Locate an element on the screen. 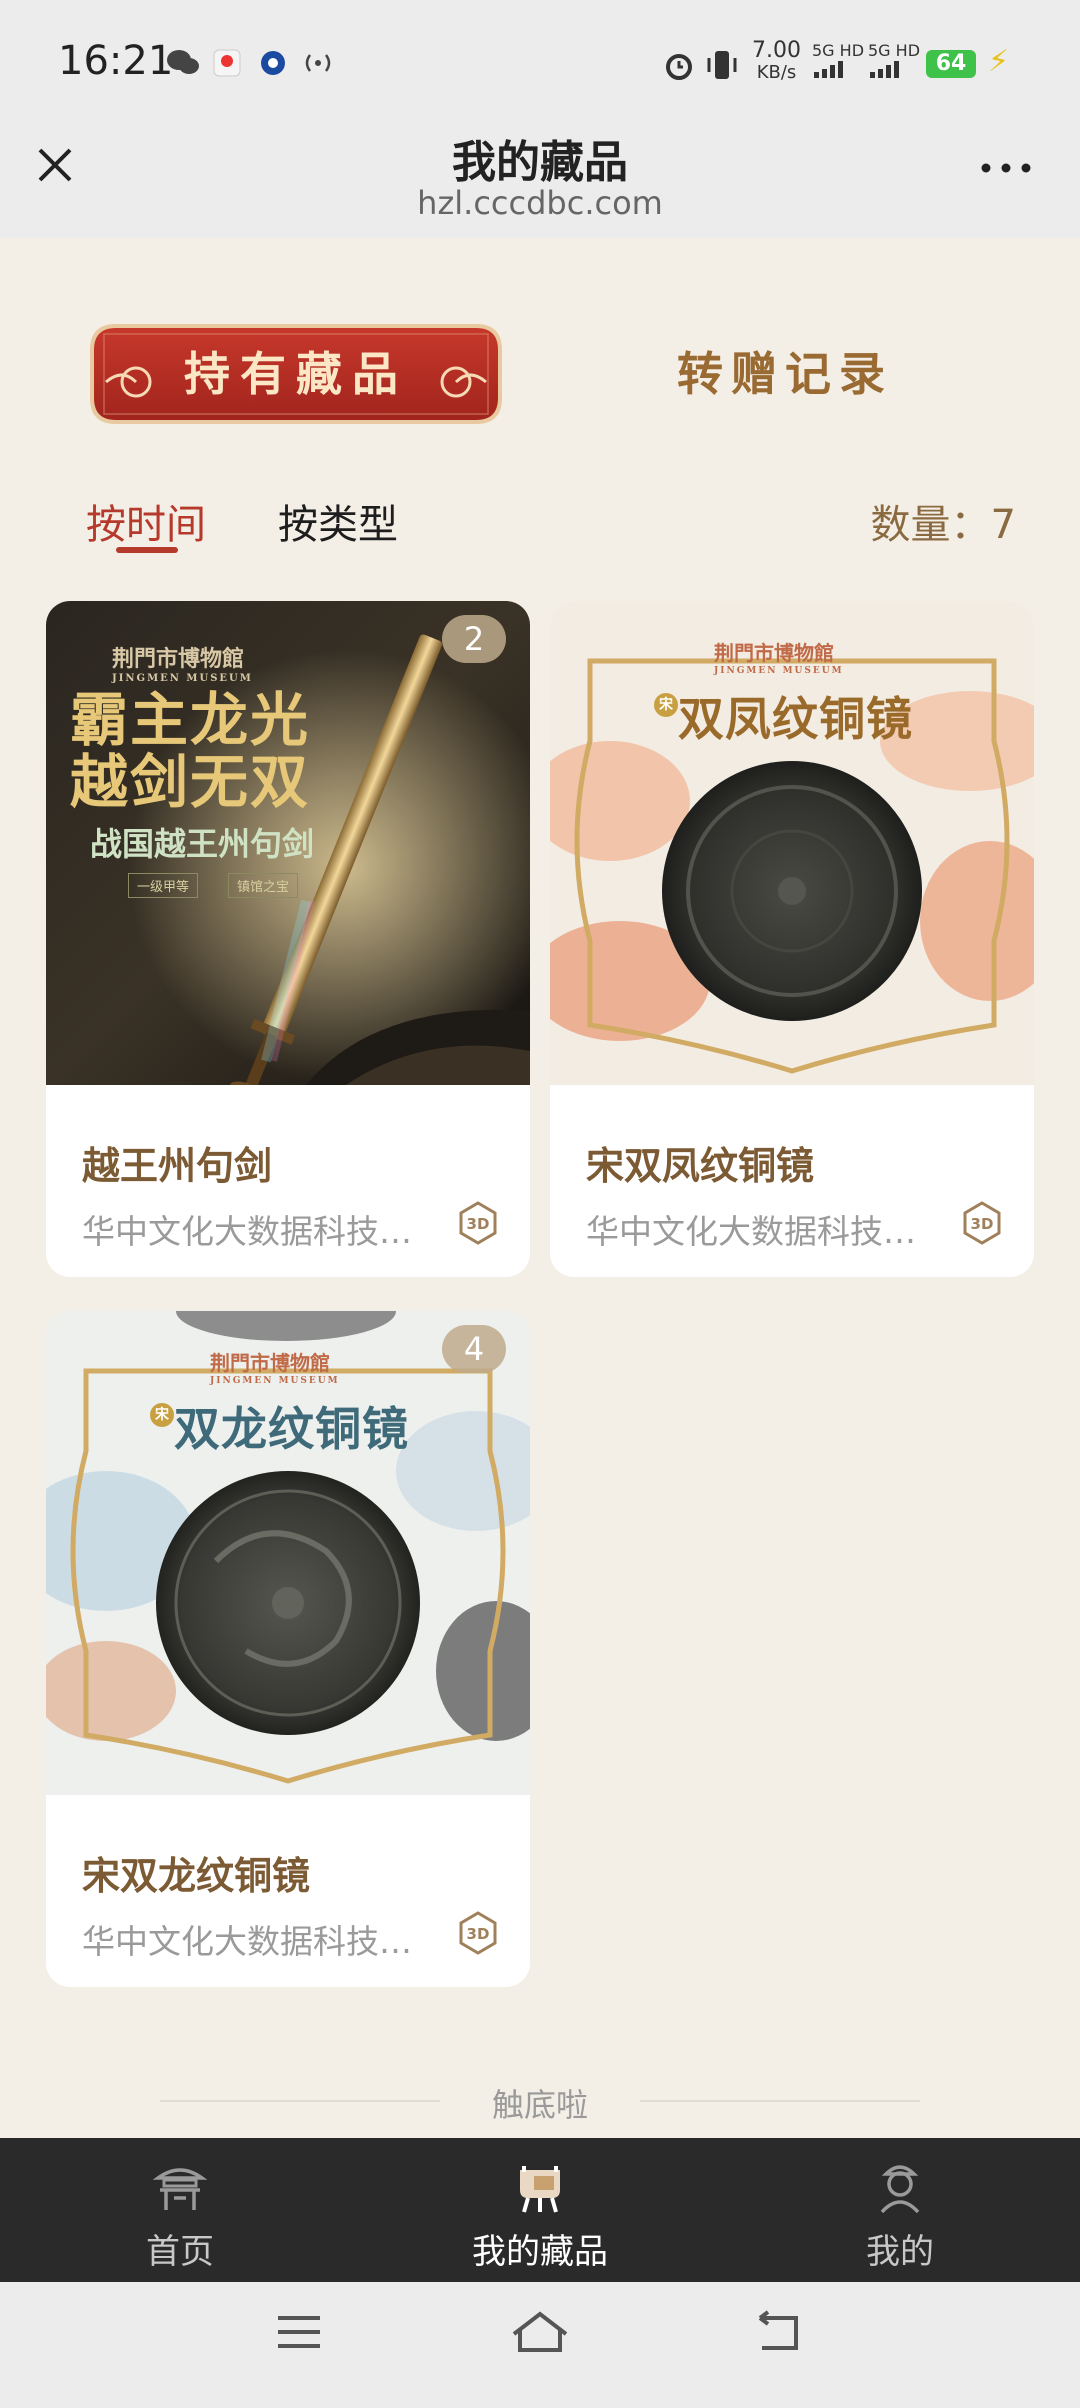 The width and height of the screenshot is (1080, 2408). count-value: 7 is located at coordinates (1003, 525).